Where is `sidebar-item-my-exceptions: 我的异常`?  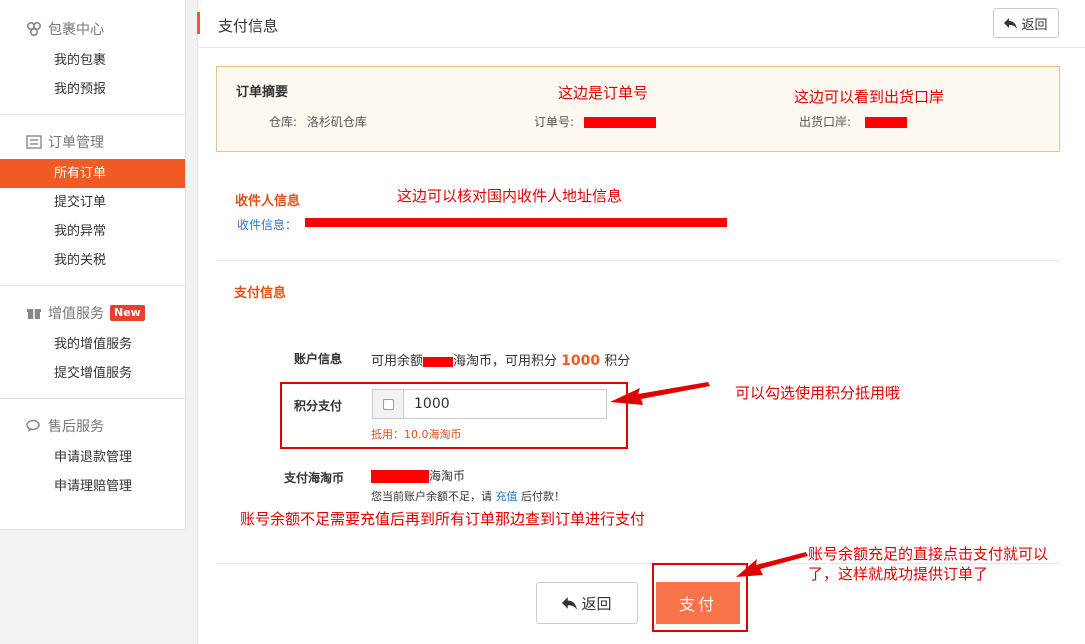
sidebar-item-my-exceptions: 我的异常 is located at coordinates (92, 231).